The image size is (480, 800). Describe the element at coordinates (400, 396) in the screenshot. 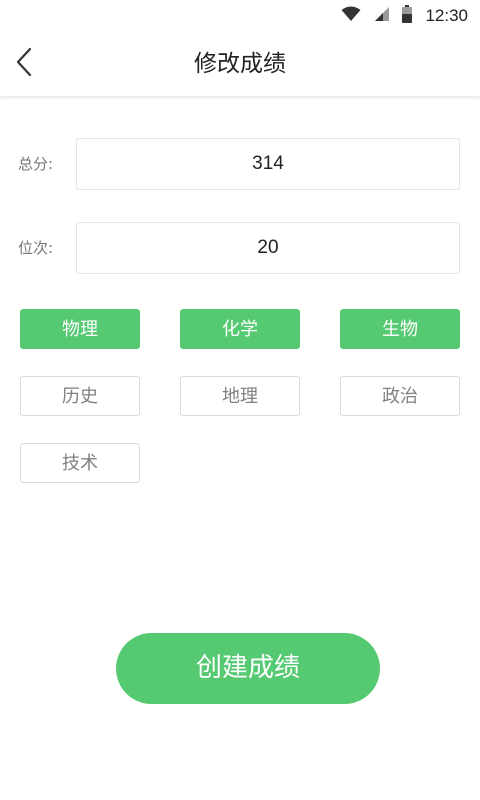

I see `subject-chip-politics: 政治` at that location.